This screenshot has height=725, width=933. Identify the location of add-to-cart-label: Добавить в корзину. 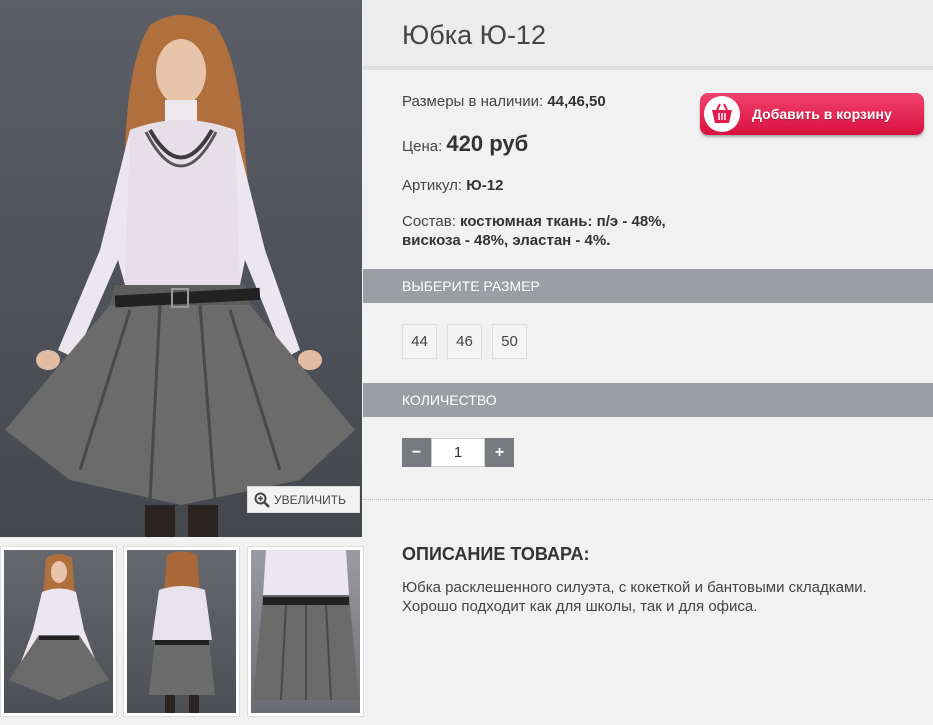
(822, 114).